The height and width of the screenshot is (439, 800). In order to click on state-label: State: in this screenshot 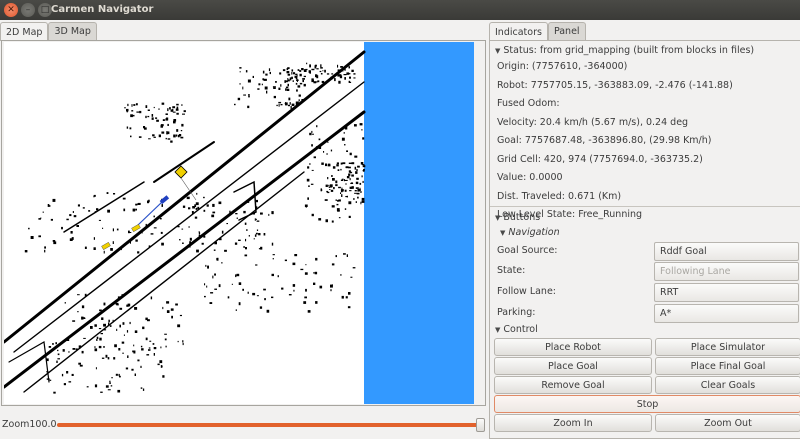, I will do `click(511, 270)`.